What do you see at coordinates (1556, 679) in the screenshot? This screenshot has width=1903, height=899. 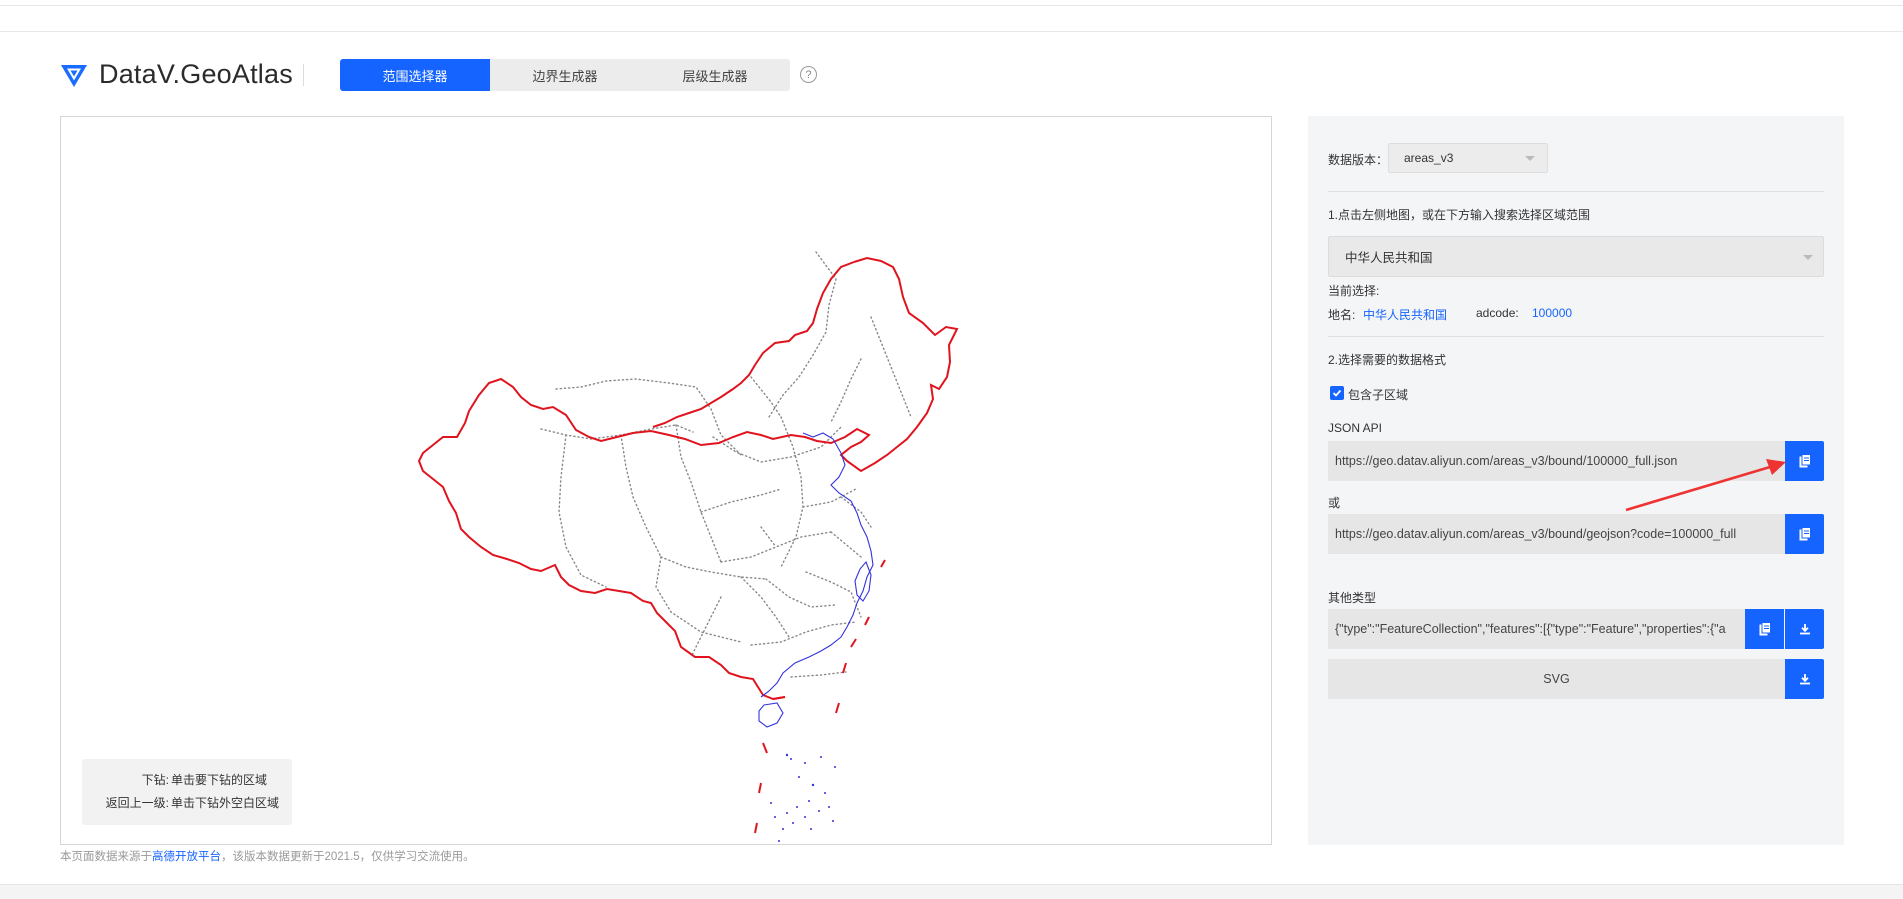 I see `svg-format-button: SVG` at bounding box center [1556, 679].